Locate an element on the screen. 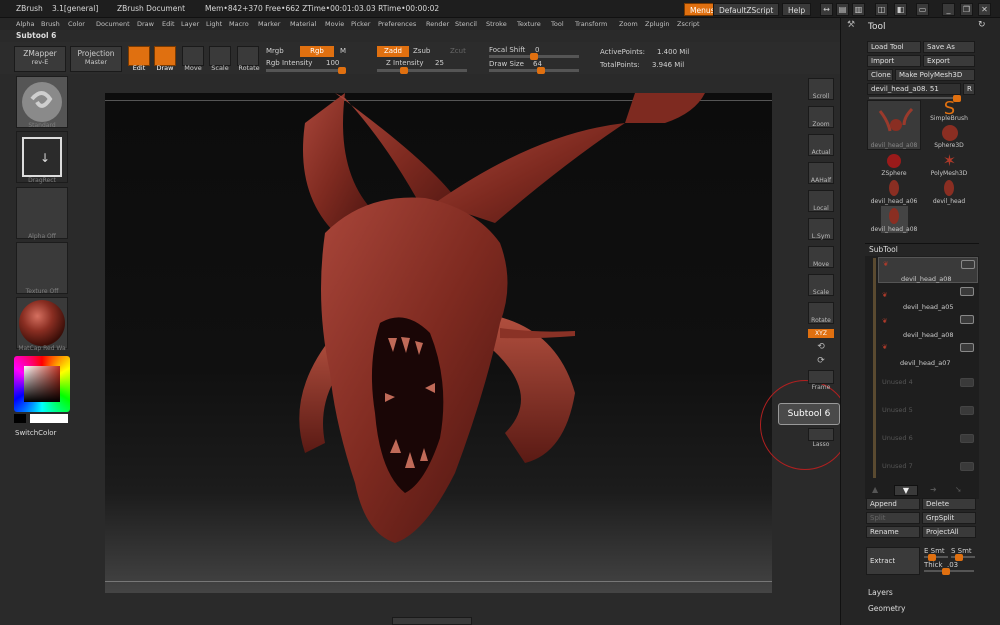  layout2-icon: ▥ is located at coordinates (858, 9).